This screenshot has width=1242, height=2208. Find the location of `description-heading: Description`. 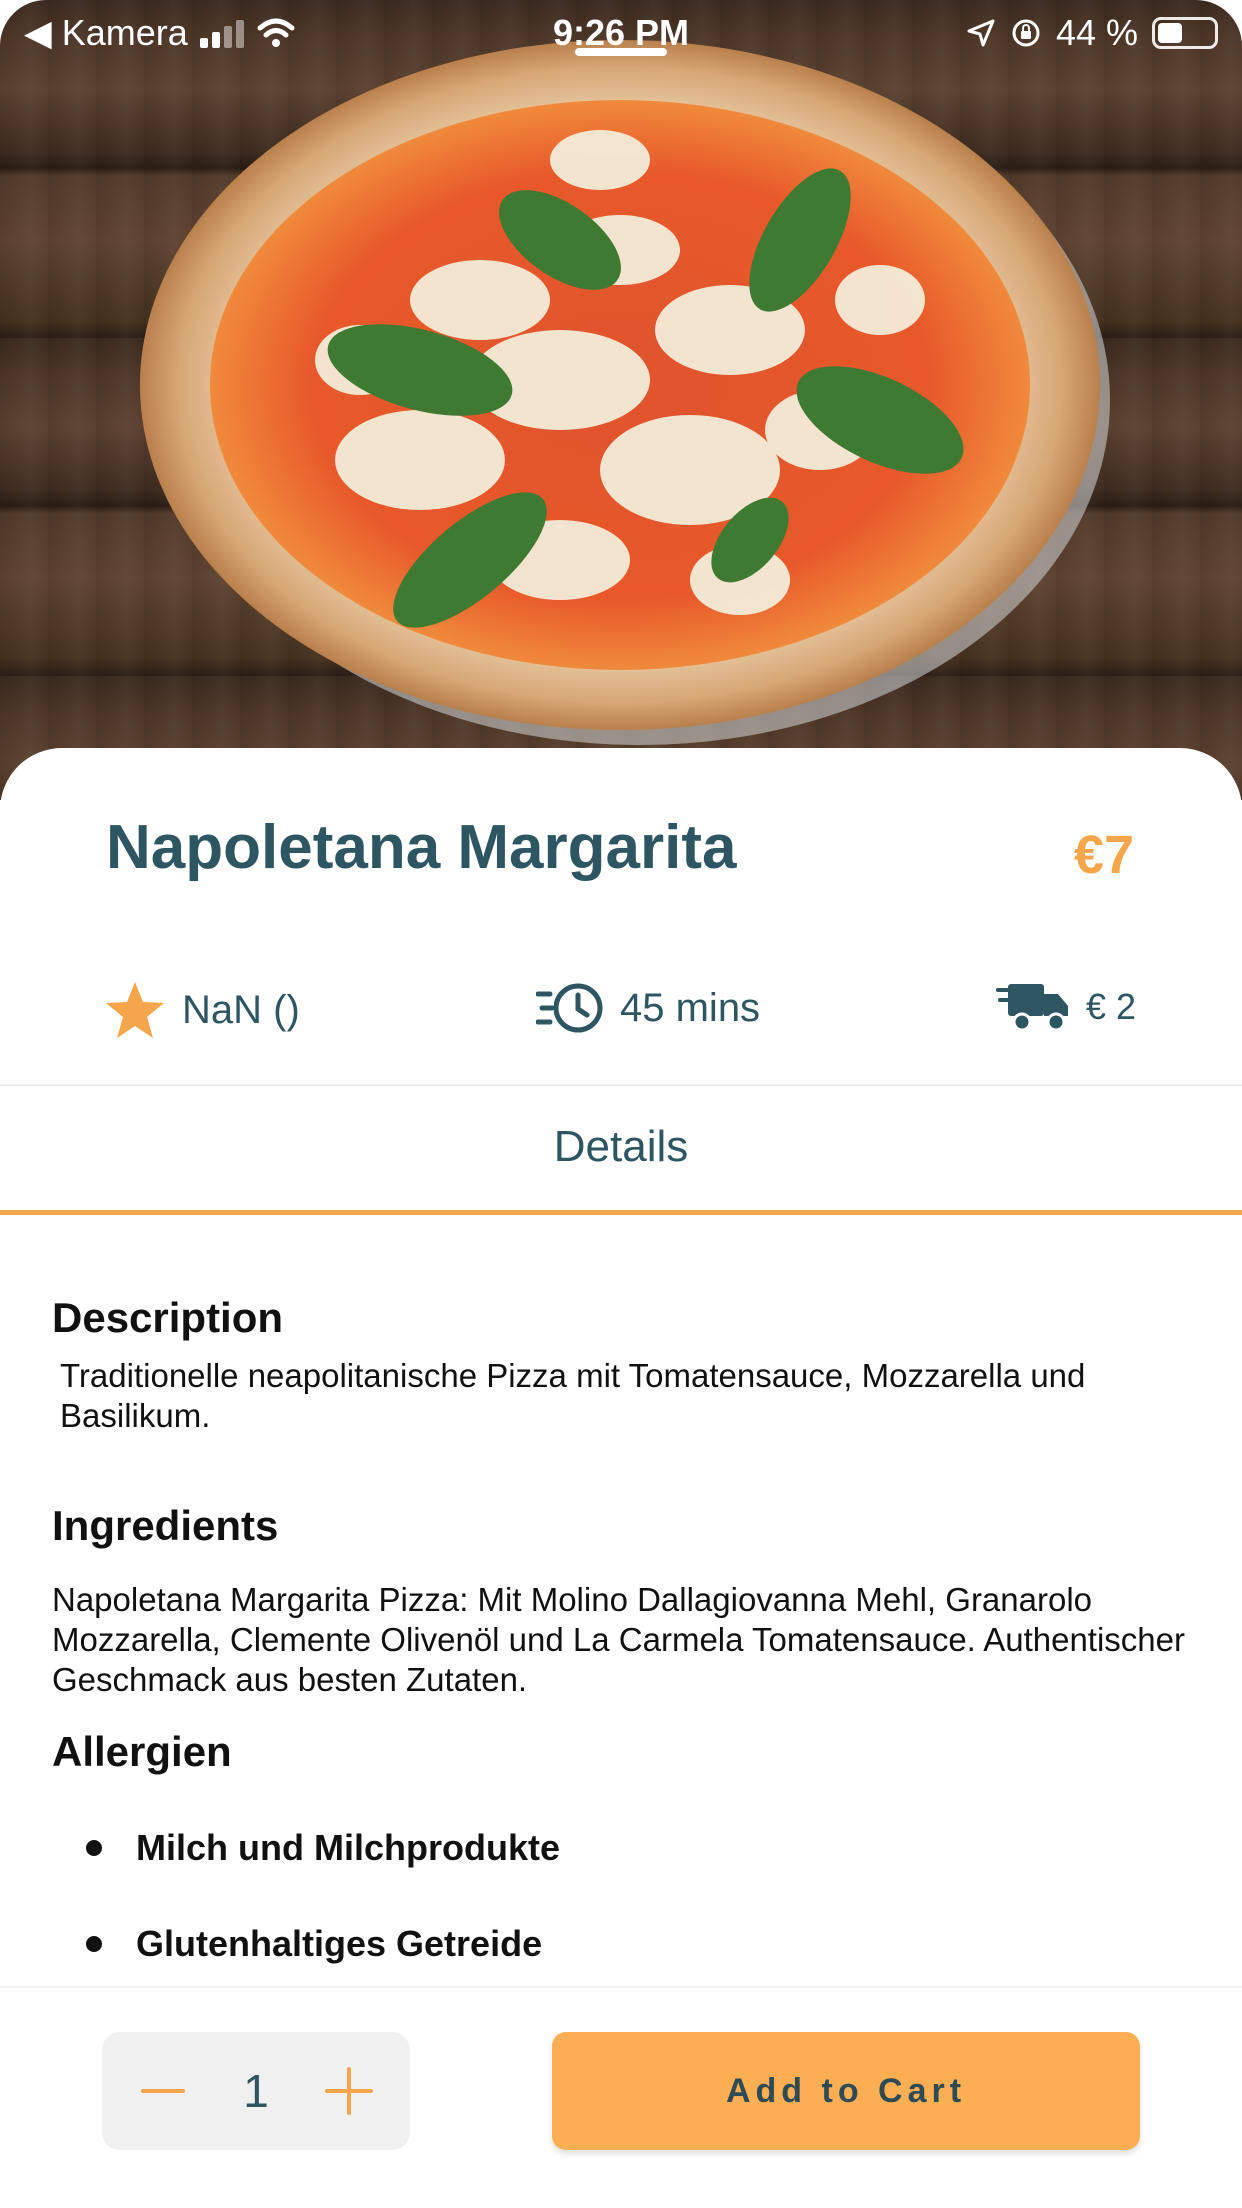

description-heading: Description is located at coordinates (168, 1317).